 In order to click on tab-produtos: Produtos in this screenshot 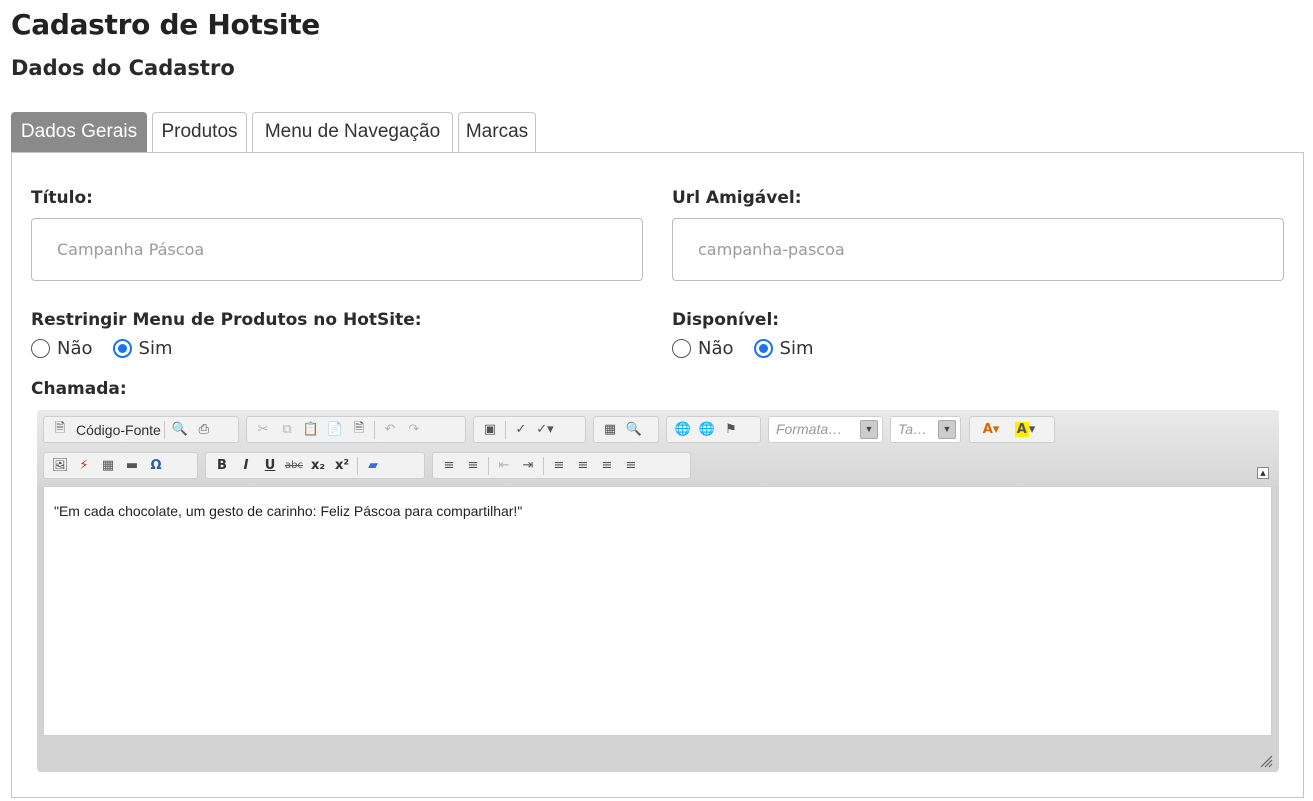, I will do `click(199, 132)`.